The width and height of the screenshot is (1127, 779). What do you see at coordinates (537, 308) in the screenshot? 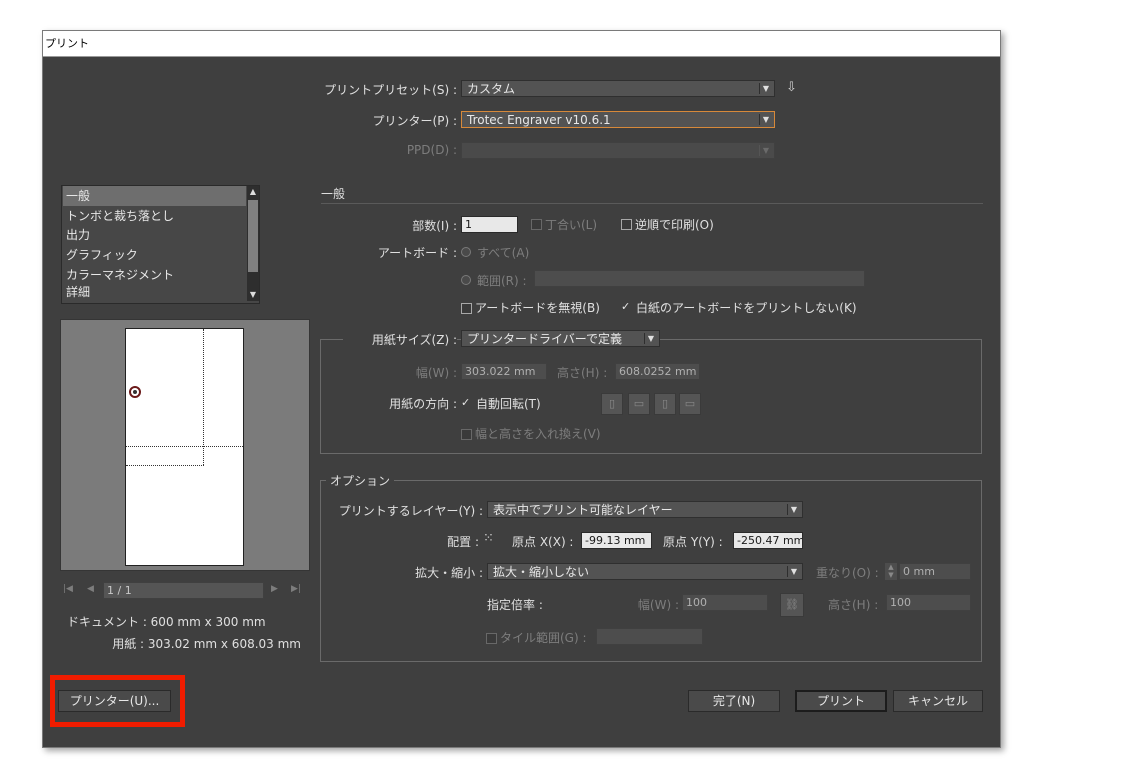
I see `ignore-artboards-label: アートボードを無視(B)` at bounding box center [537, 308].